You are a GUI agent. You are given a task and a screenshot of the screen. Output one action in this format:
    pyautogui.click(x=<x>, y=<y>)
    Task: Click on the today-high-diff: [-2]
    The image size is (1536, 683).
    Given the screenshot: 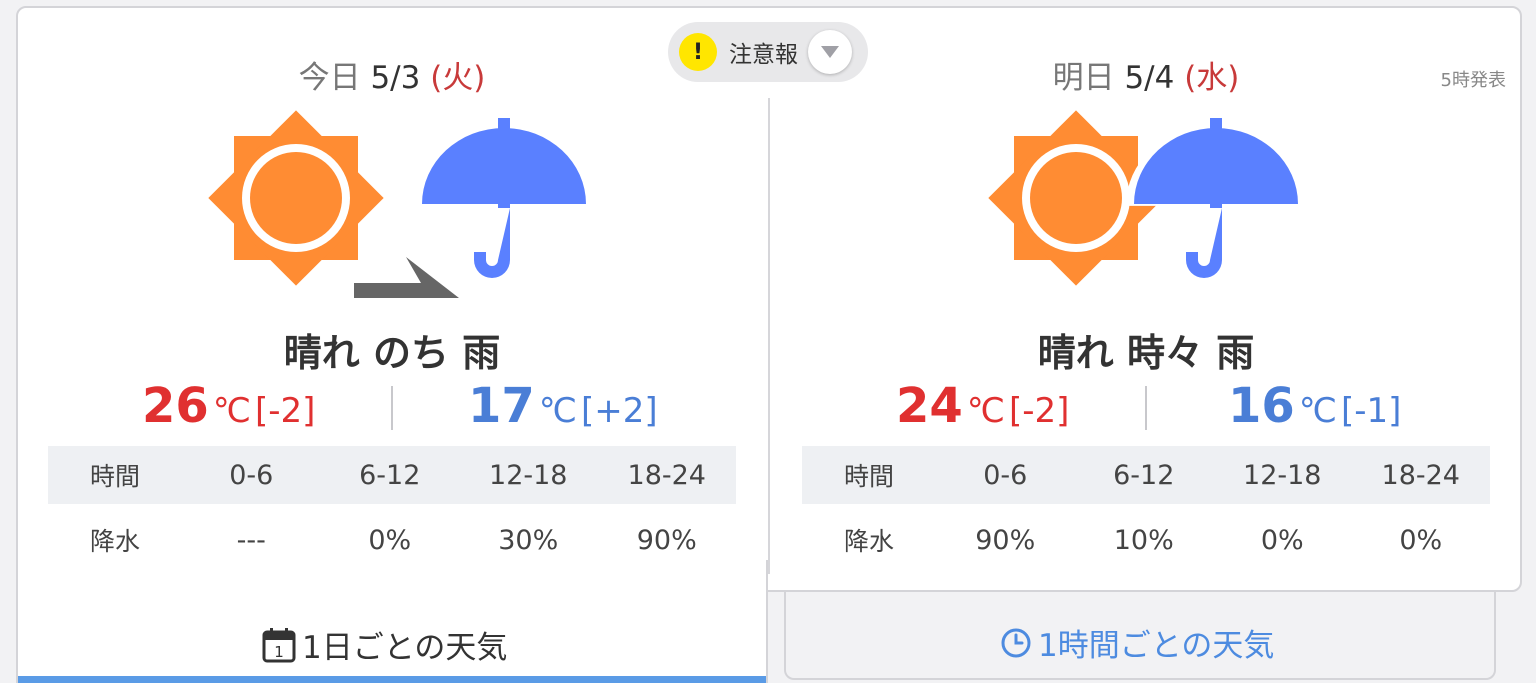 What is the action you would take?
    pyautogui.click(x=285, y=411)
    